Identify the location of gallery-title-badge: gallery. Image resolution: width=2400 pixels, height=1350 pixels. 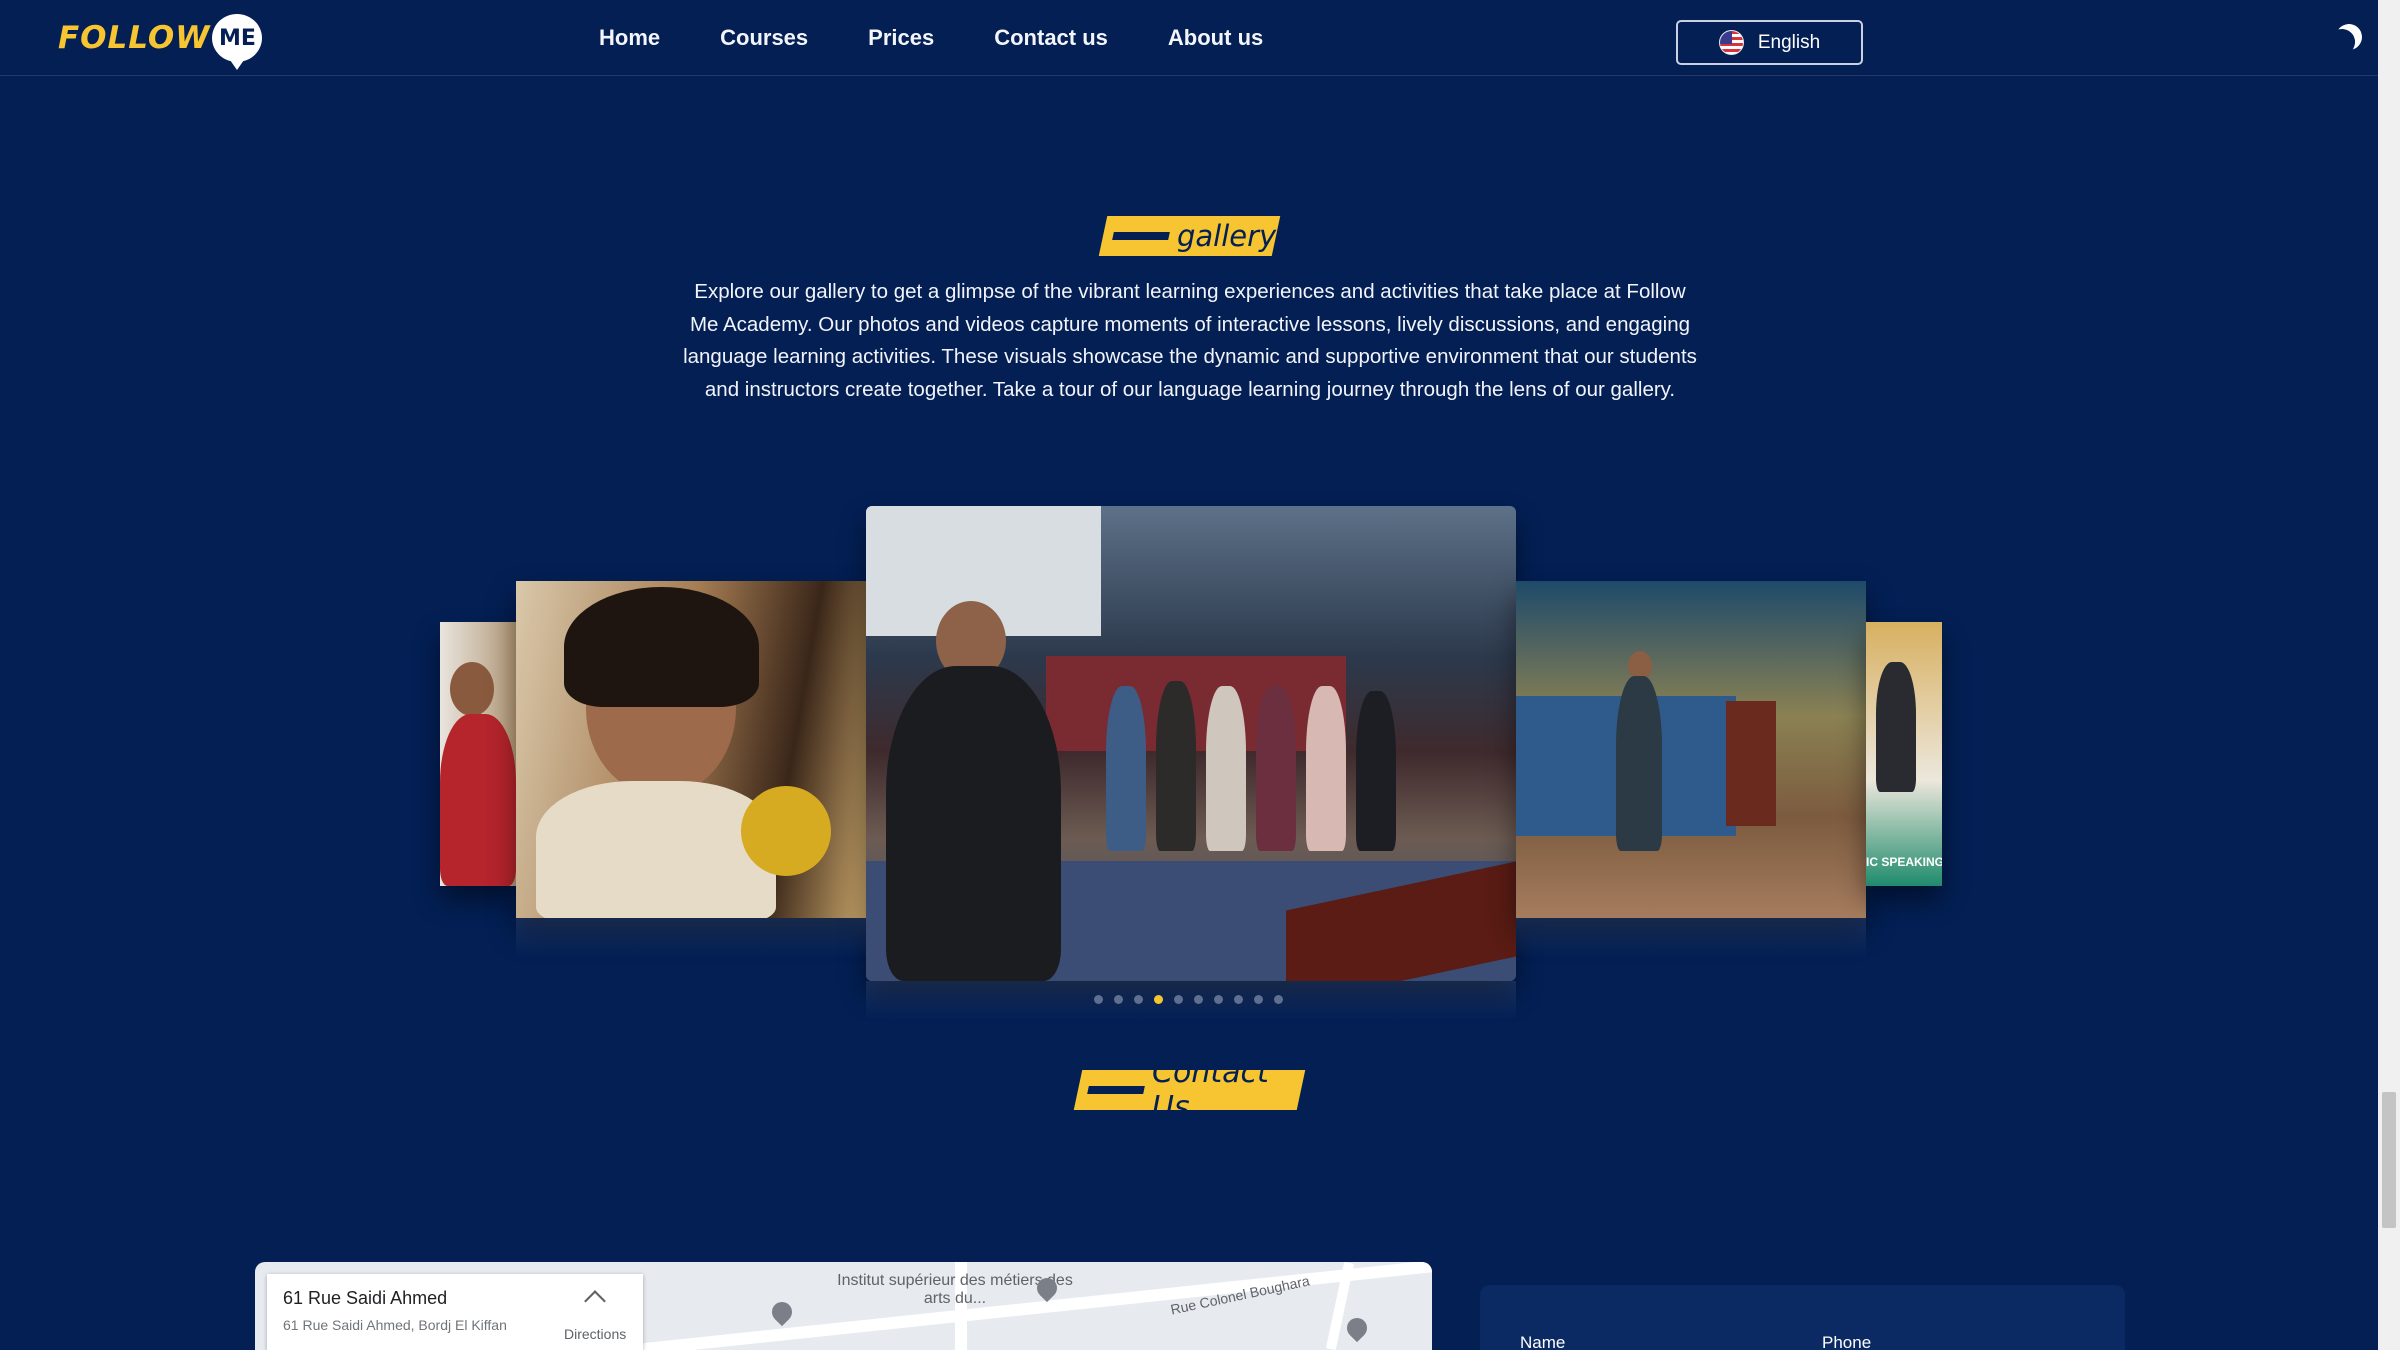
(1189, 236).